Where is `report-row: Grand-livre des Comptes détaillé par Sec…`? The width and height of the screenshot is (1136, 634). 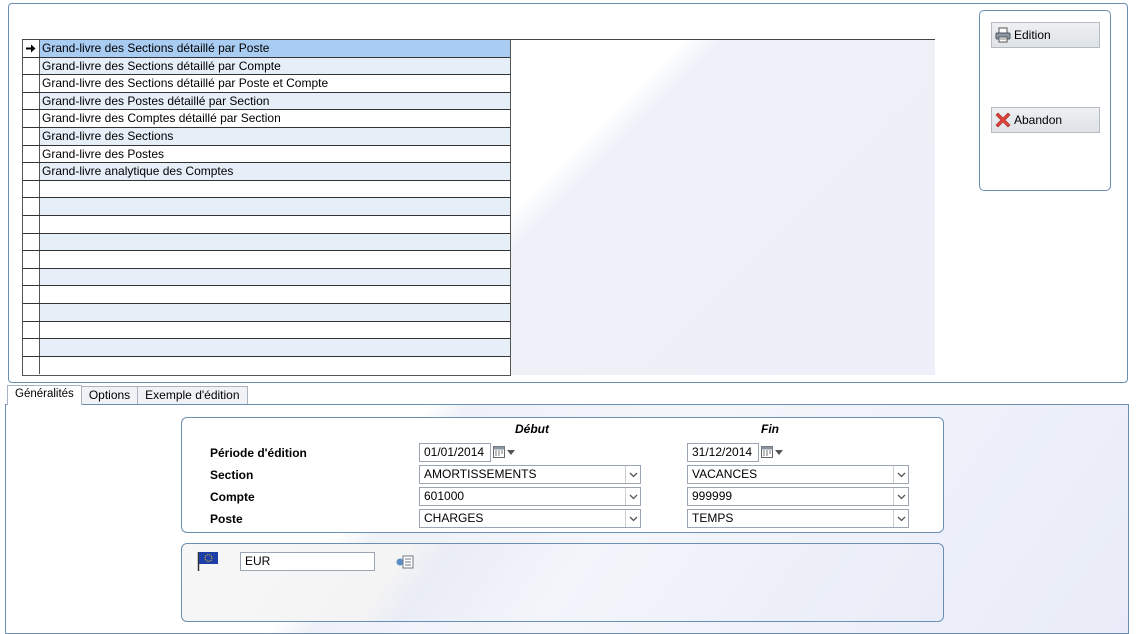
report-row: Grand-livre des Comptes détaillé par Sec… is located at coordinates (266, 119).